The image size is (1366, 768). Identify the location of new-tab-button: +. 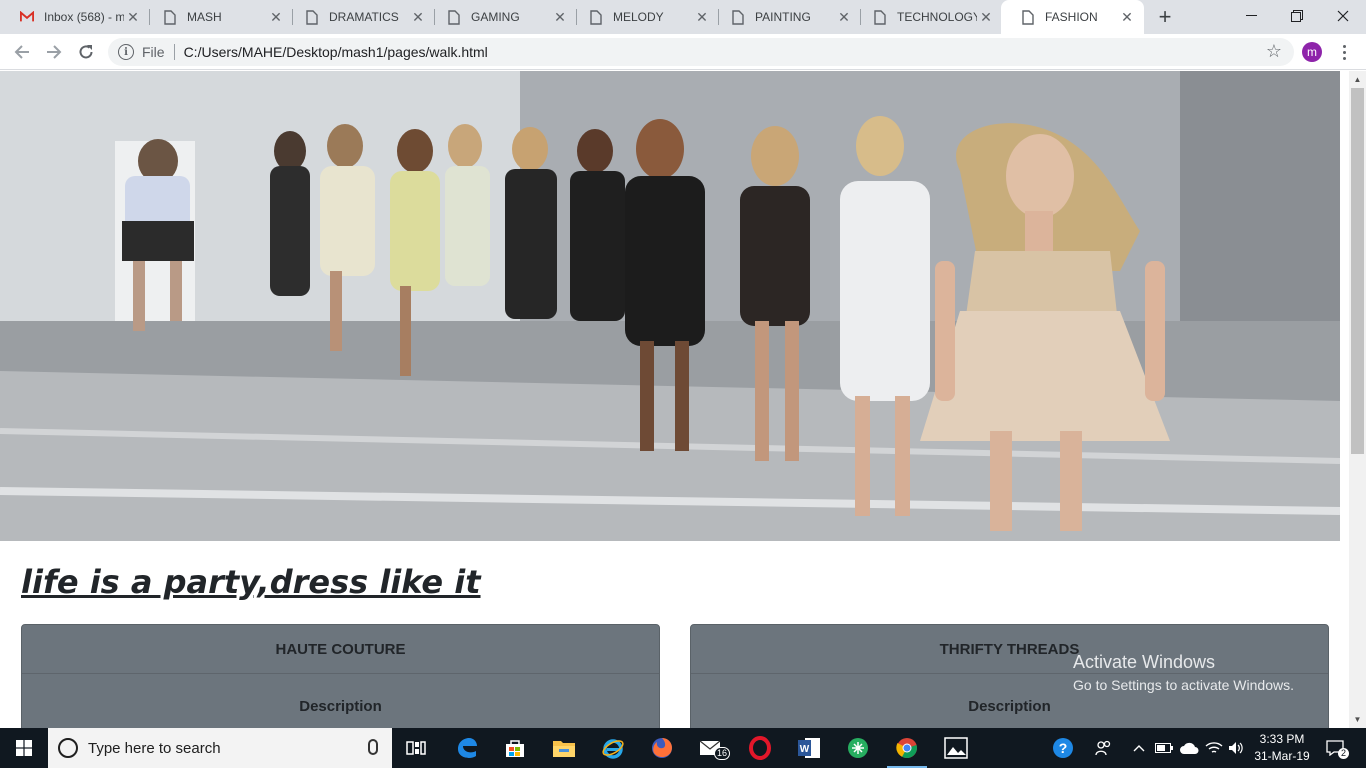
(1165, 17).